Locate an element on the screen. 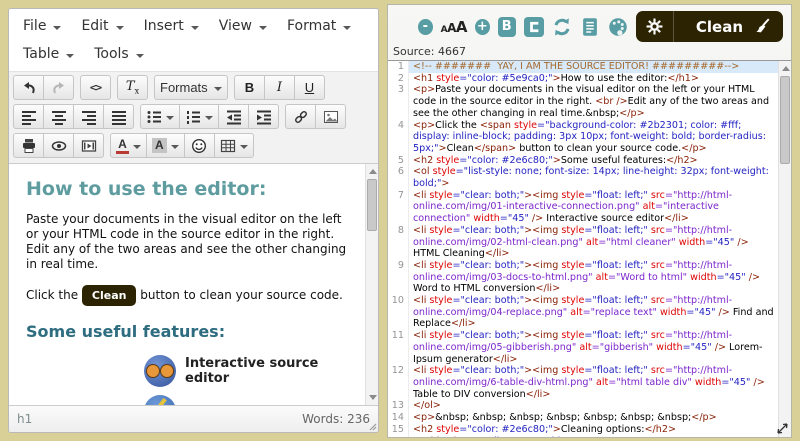 This screenshot has width=800, height=441. source-code-button: <> is located at coordinates (95, 87).